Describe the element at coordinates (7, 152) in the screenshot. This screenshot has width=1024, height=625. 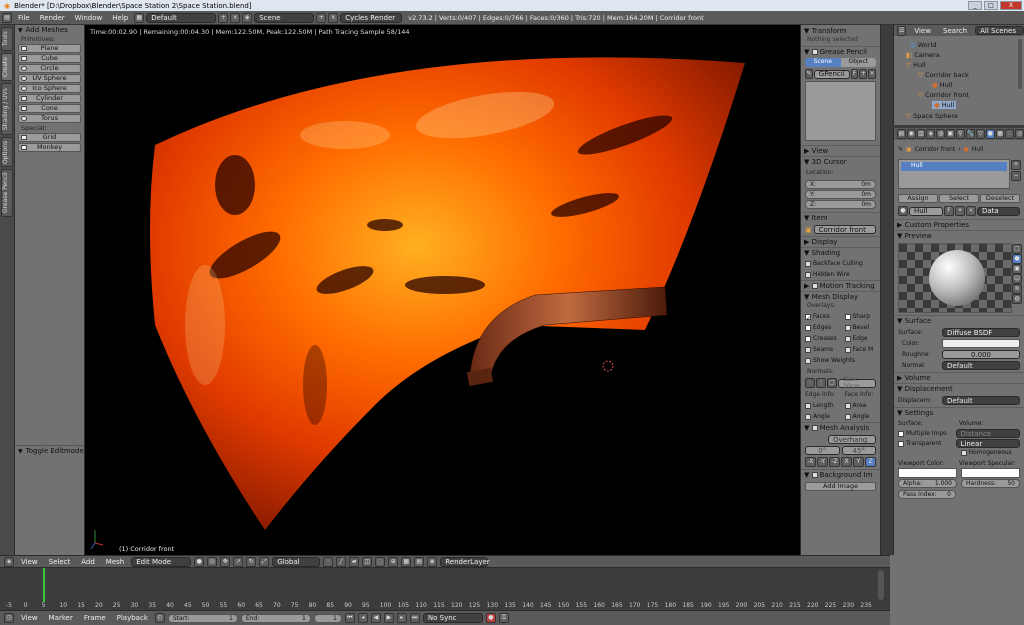
I see `tab-options: Options` at that location.